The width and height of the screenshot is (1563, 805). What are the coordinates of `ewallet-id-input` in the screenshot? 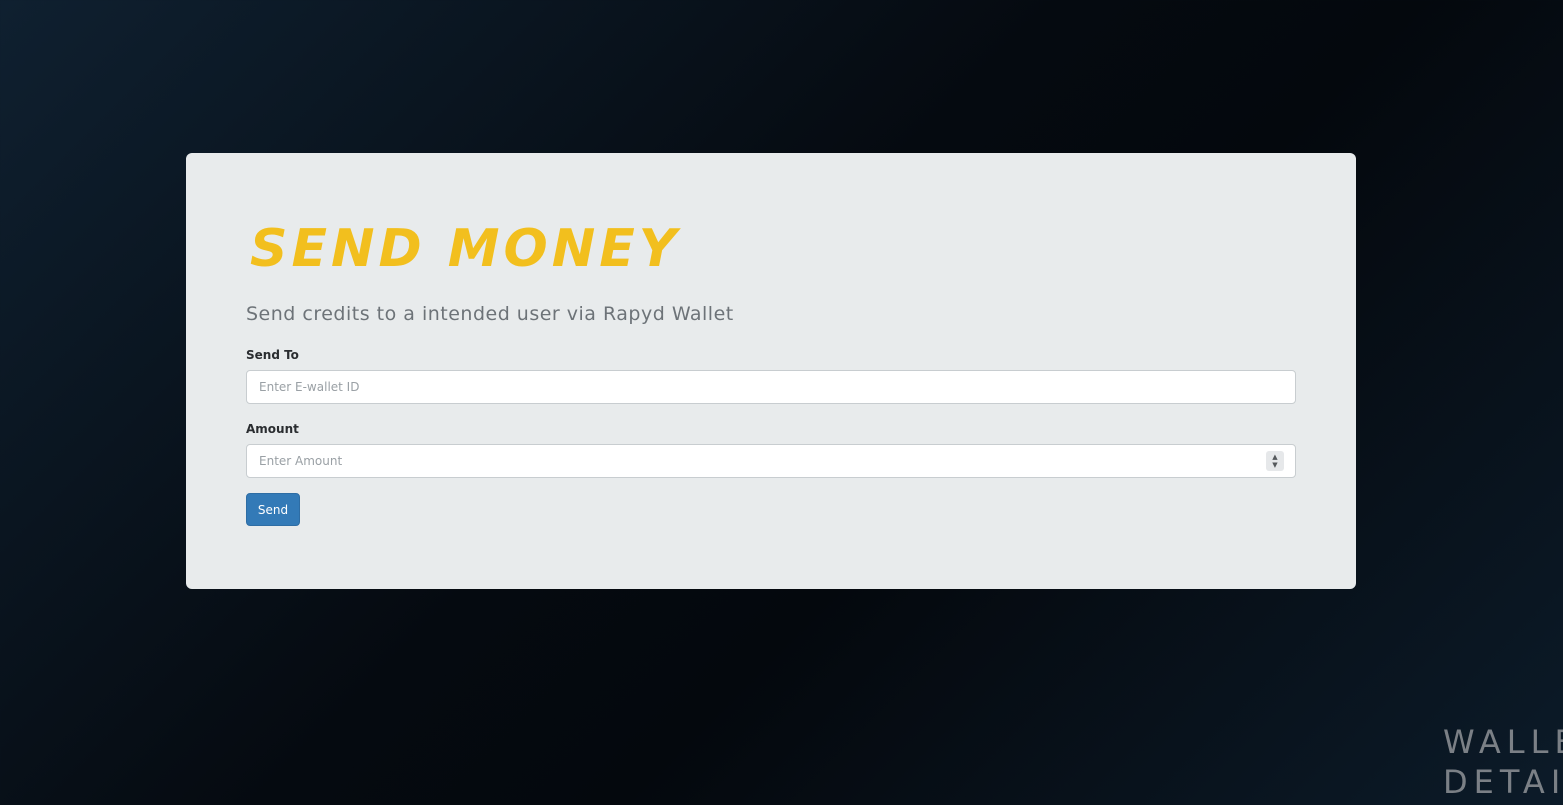 It's located at (771, 387).